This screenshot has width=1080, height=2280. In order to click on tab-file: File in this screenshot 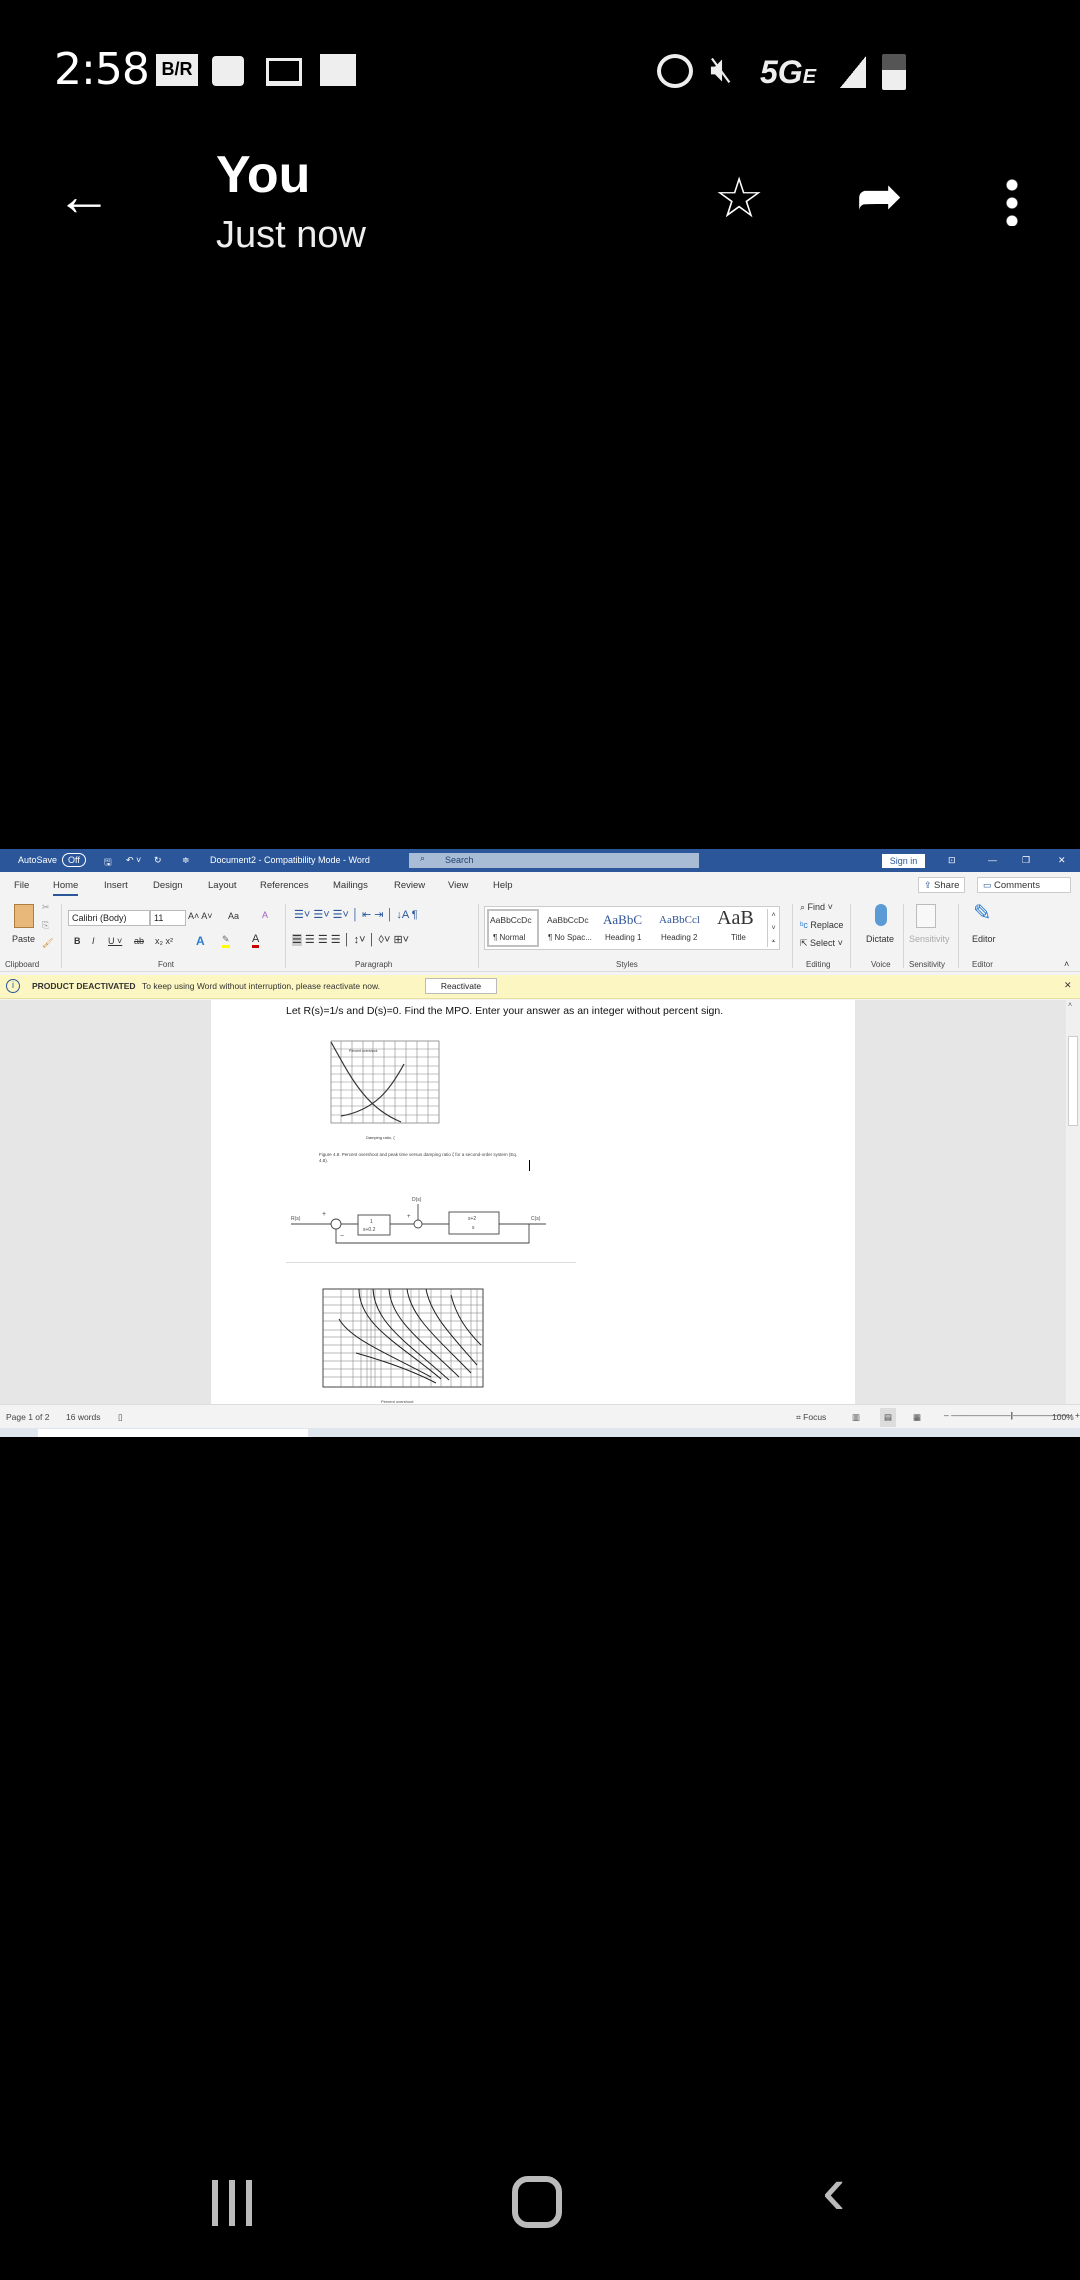, I will do `click(21, 885)`.